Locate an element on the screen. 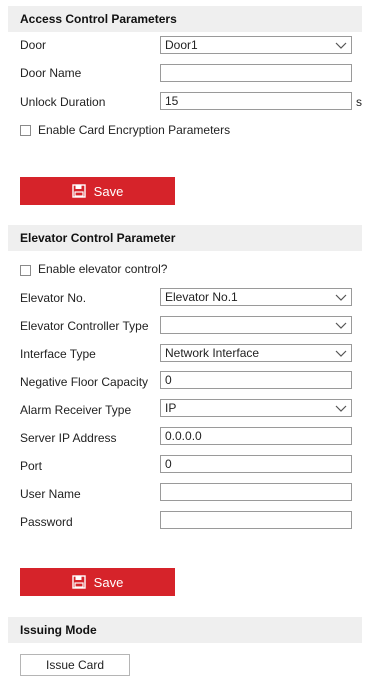  server-ip-input is located at coordinates (256, 436).